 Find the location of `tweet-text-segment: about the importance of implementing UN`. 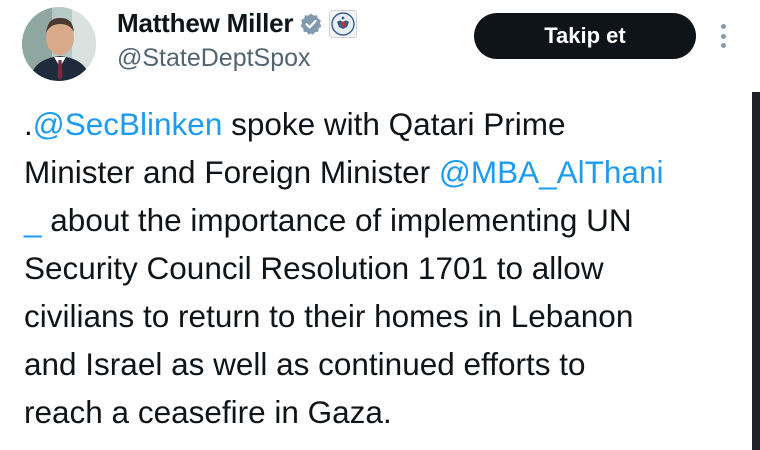

tweet-text-segment: about the importance of implementing UN is located at coordinates (336, 220).